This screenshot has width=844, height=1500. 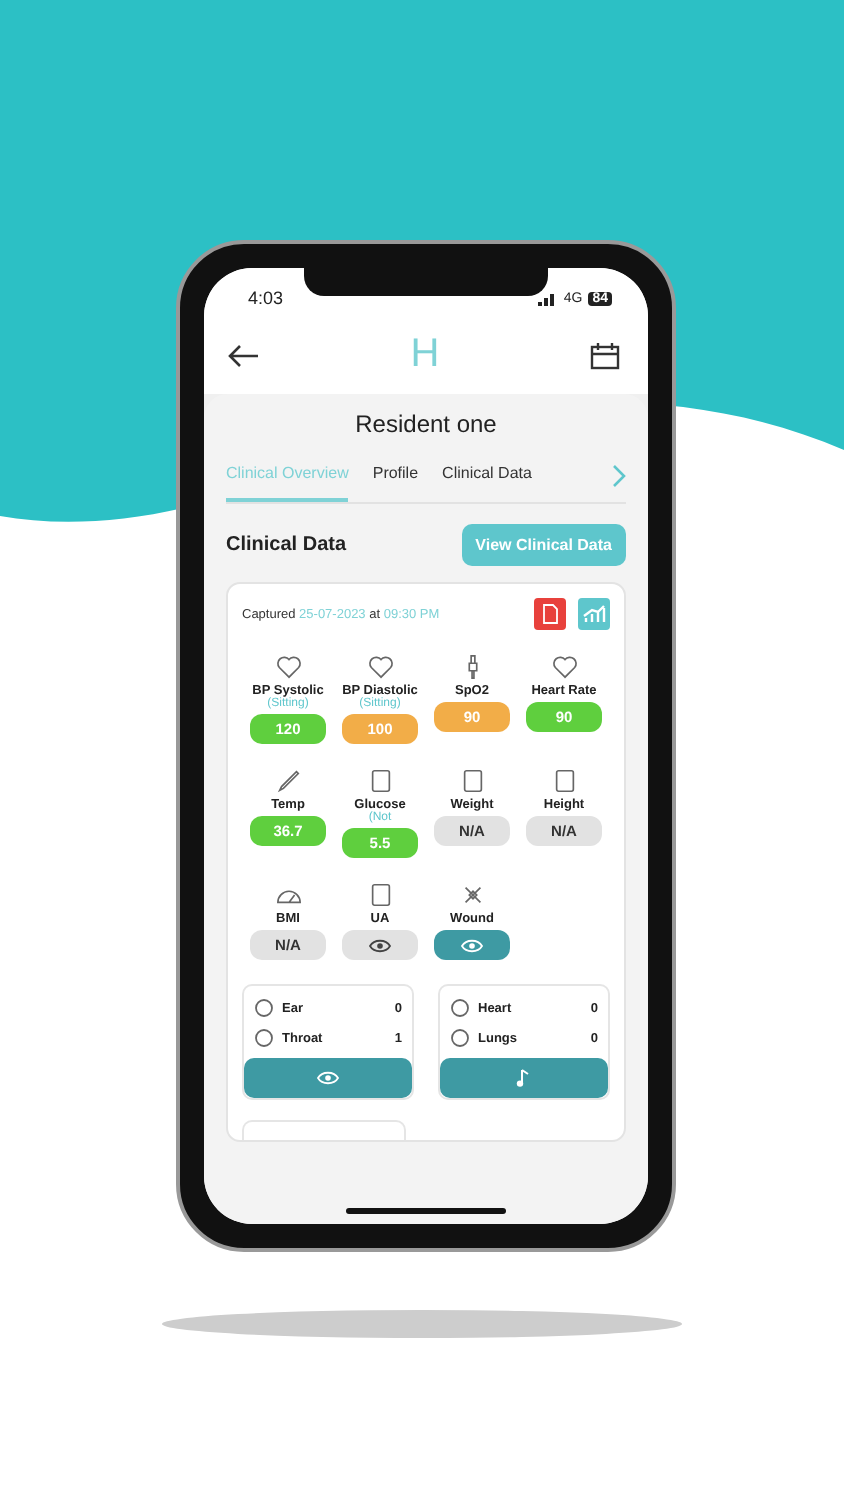 What do you see at coordinates (395, 480) in the screenshot?
I see `tab: Profile` at bounding box center [395, 480].